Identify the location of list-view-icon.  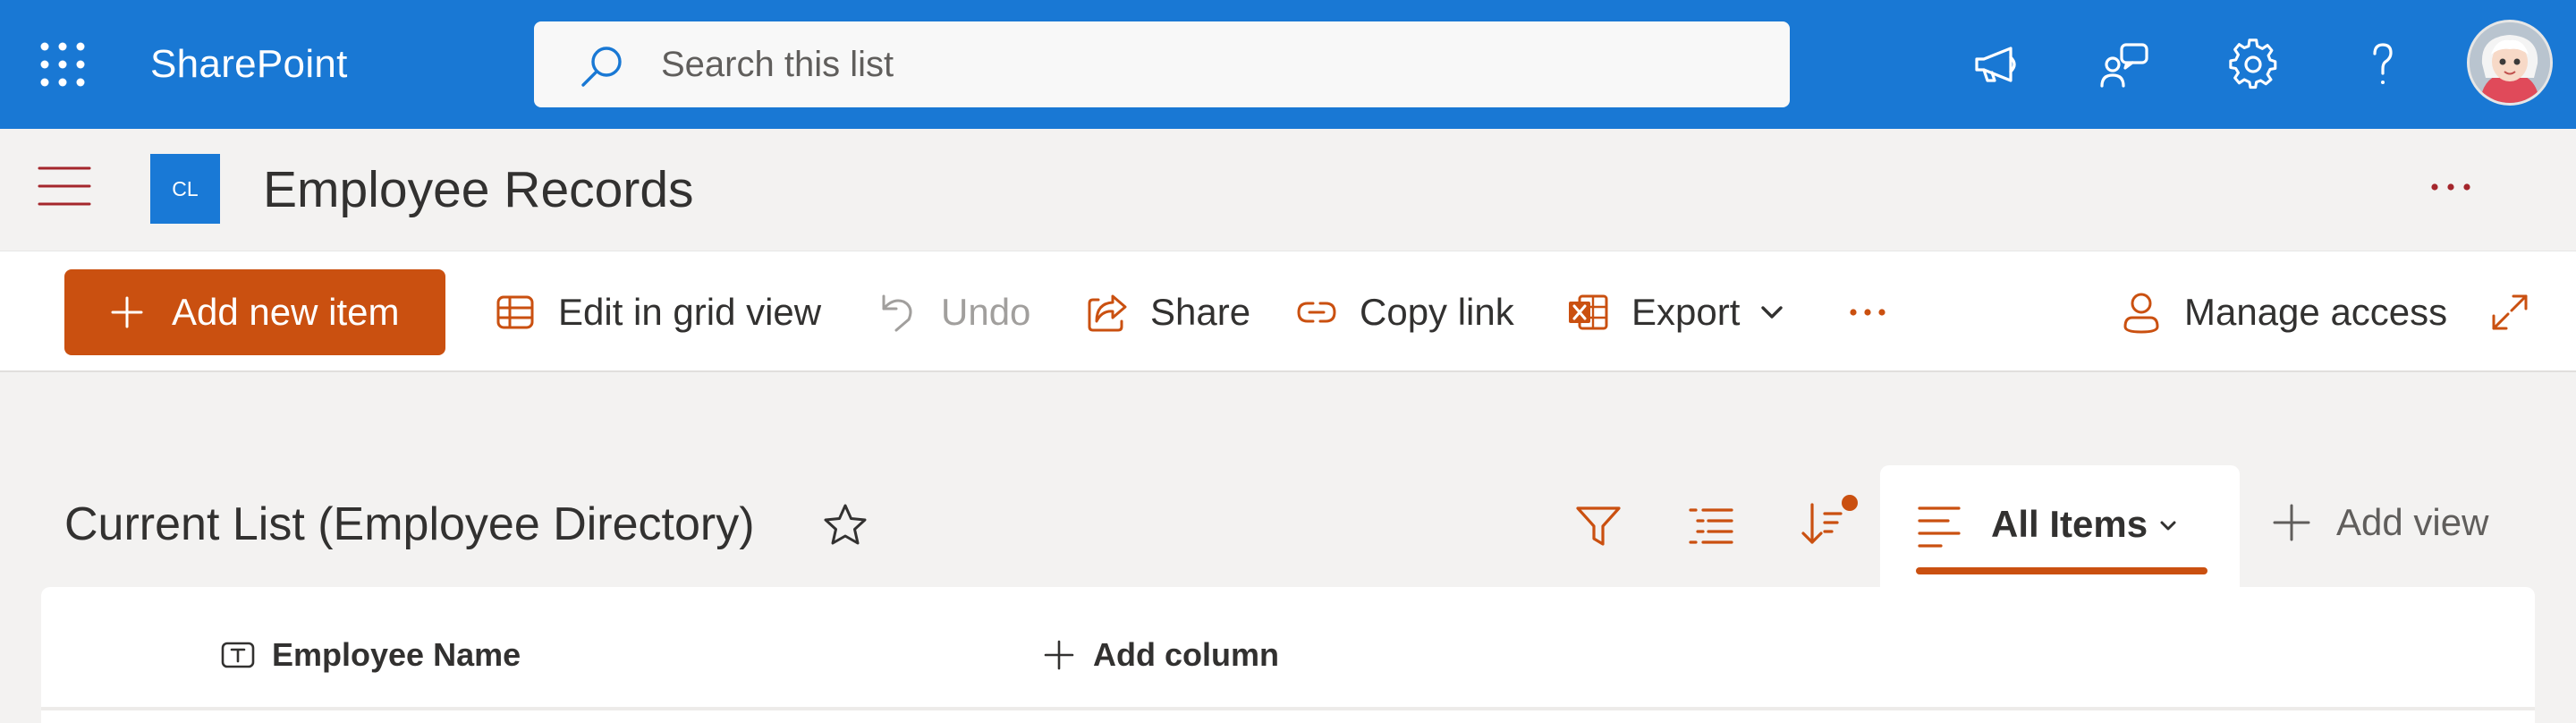
(1939, 527).